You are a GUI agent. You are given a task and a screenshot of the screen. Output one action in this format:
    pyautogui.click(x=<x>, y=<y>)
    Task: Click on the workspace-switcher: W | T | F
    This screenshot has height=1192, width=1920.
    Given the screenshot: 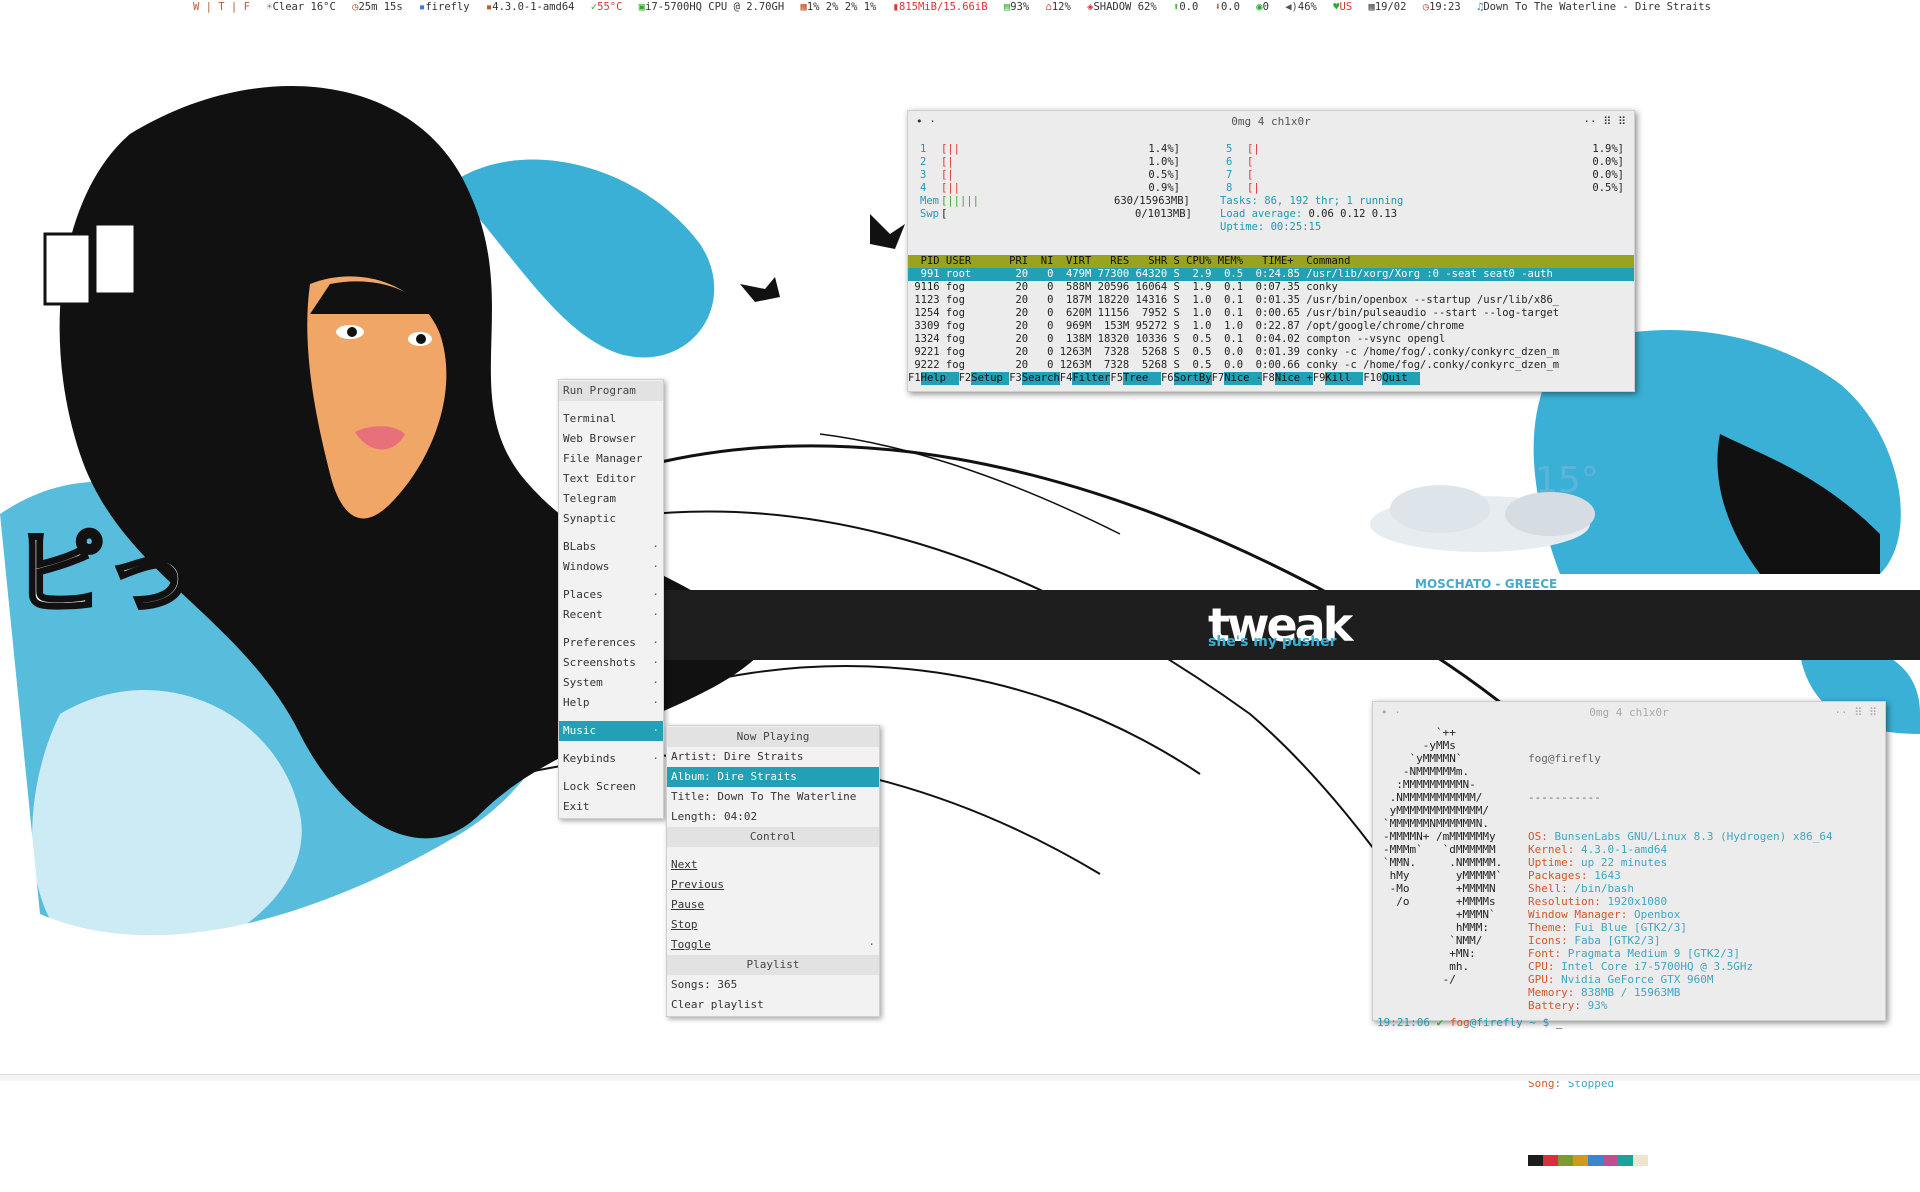 What is the action you would take?
    pyautogui.click(x=221, y=7)
    